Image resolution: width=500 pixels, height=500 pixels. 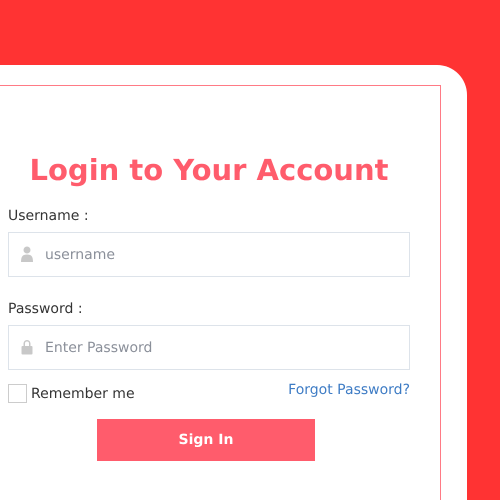 I want to click on sign-in-button: Sign In, so click(x=206, y=440).